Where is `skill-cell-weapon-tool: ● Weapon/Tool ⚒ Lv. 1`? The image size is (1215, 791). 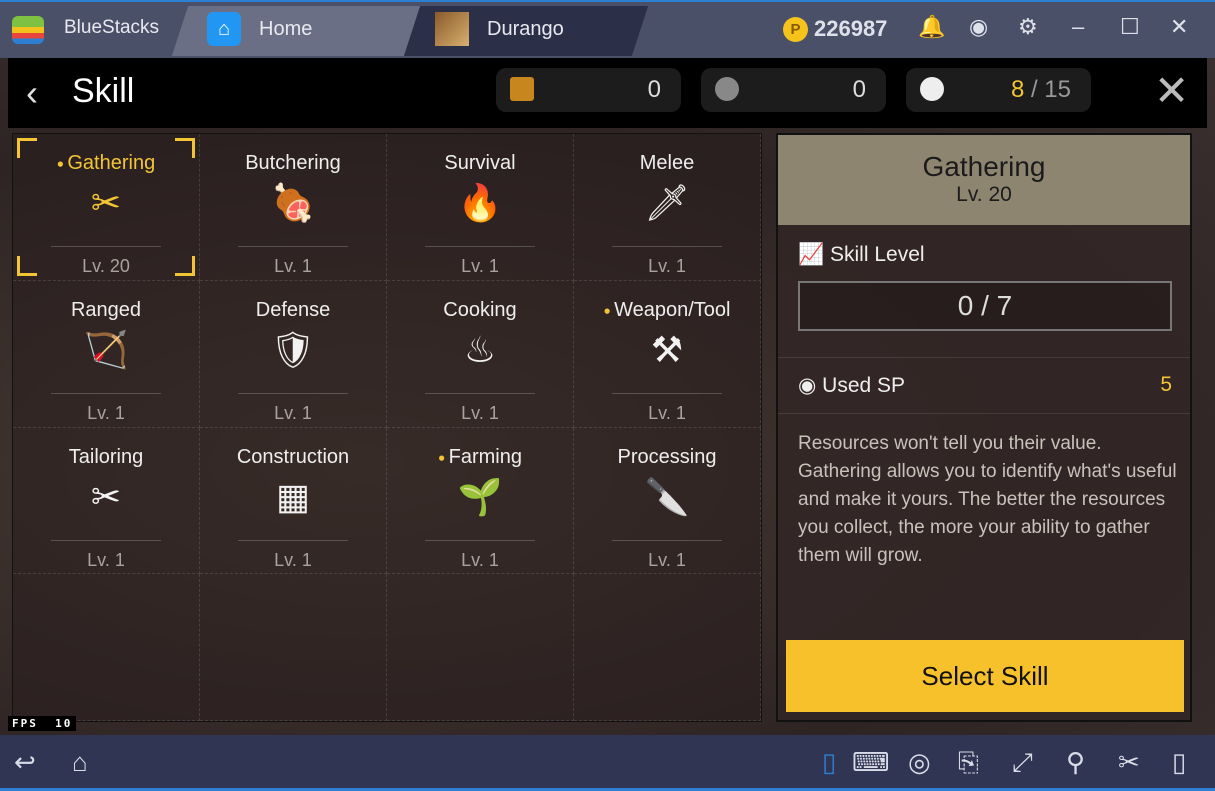 skill-cell-weapon-tool: ● Weapon/Tool ⚒ Lv. 1 is located at coordinates (667, 354).